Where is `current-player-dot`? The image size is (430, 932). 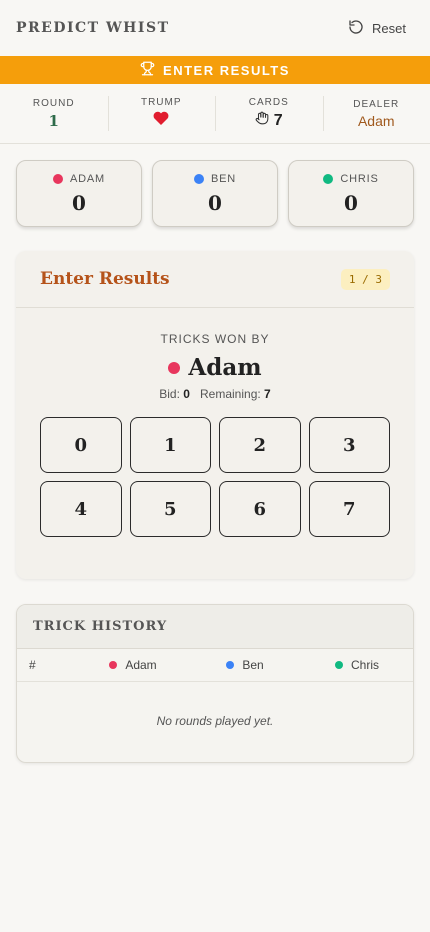 current-player-dot is located at coordinates (174, 367).